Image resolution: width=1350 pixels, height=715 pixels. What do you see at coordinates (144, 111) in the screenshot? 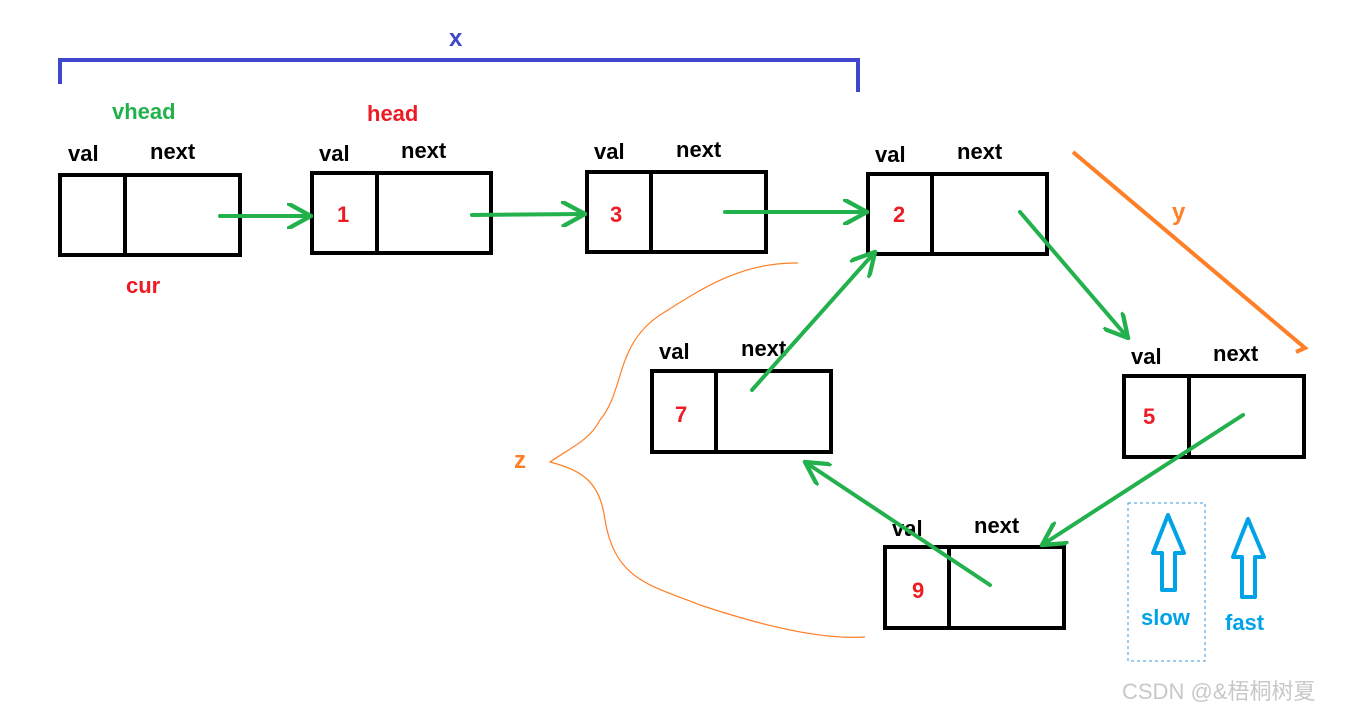
I see `vhead-label: vhead` at bounding box center [144, 111].